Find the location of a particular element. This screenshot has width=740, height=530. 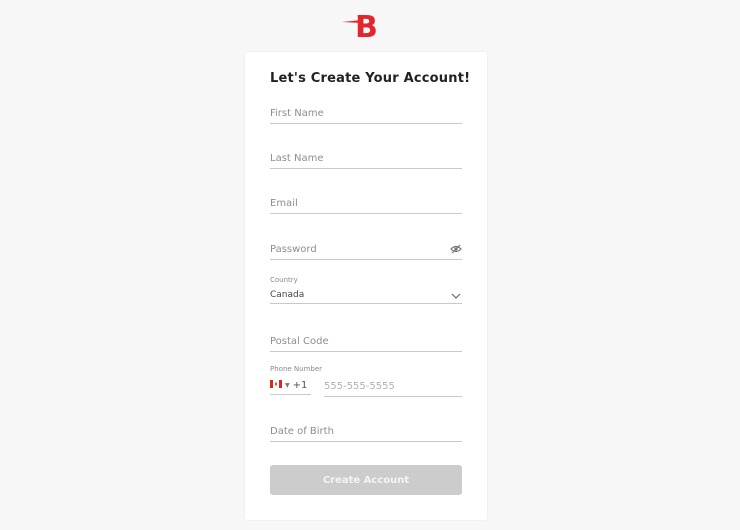

password-input is located at coordinates (366, 249).